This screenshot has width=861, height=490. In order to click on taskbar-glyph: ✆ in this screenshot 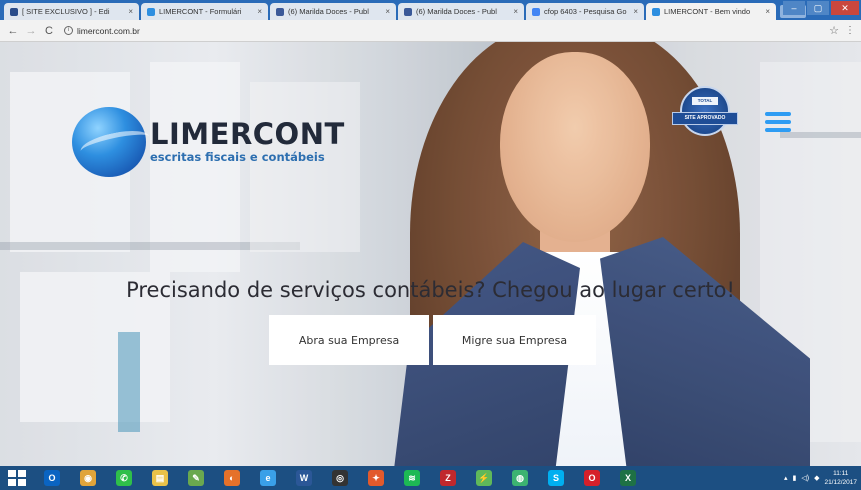, I will do `click(124, 478)`.